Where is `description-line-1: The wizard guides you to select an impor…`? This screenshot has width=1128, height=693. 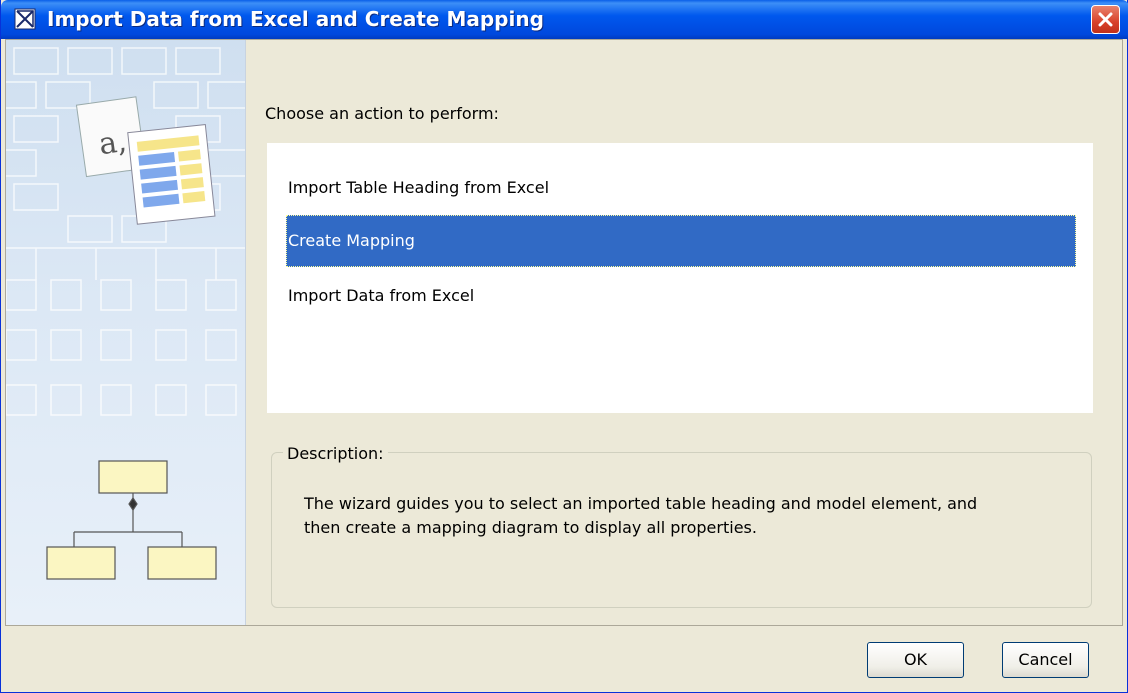
description-line-1: The wizard guides you to select an impor… is located at coordinates (641, 503).